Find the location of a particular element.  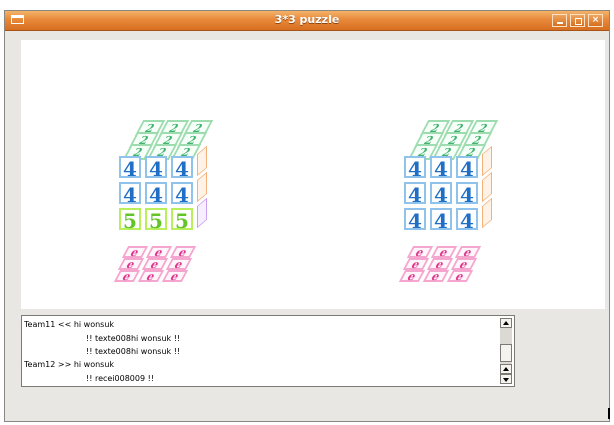

scroll-up-button-lower is located at coordinates (506, 369).